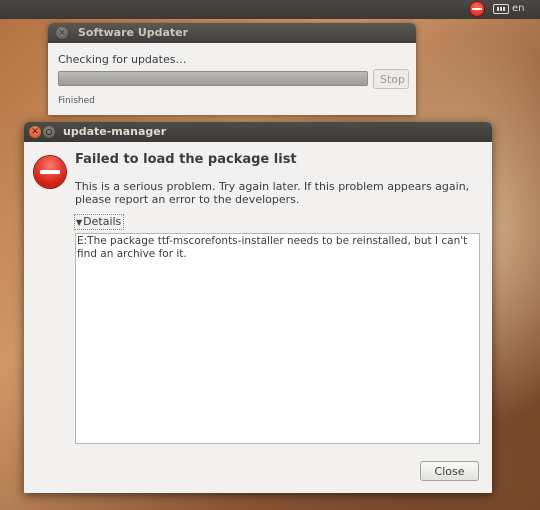  What do you see at coordinates (391, 79) in the screenshot?
I see `stop-button: Stop` at bounding box center [391, 79].